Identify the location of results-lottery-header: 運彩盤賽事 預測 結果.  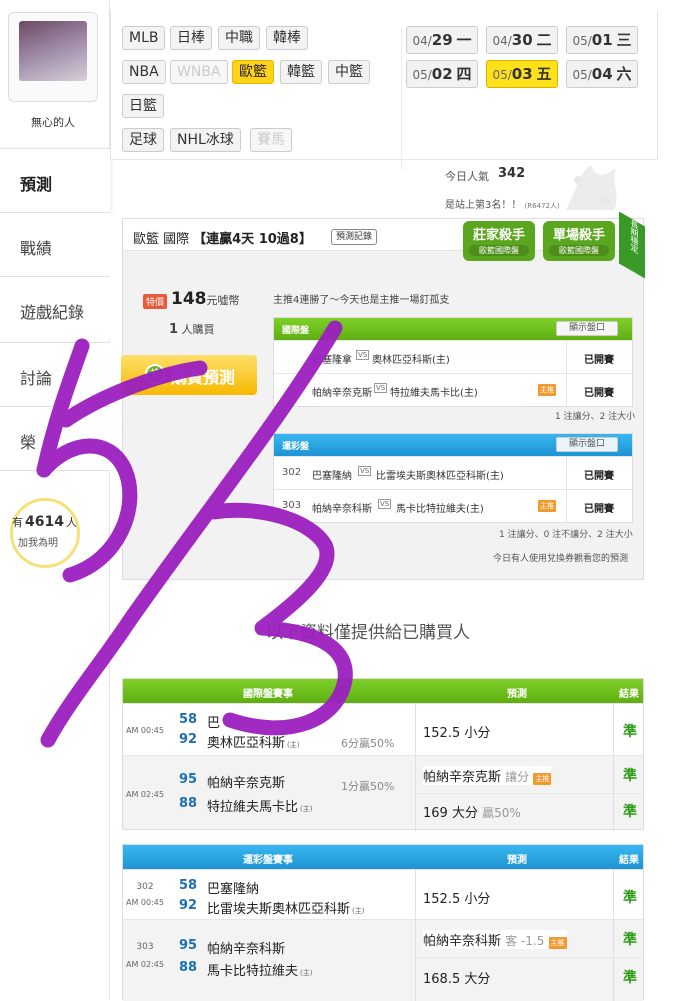
(383, 857).